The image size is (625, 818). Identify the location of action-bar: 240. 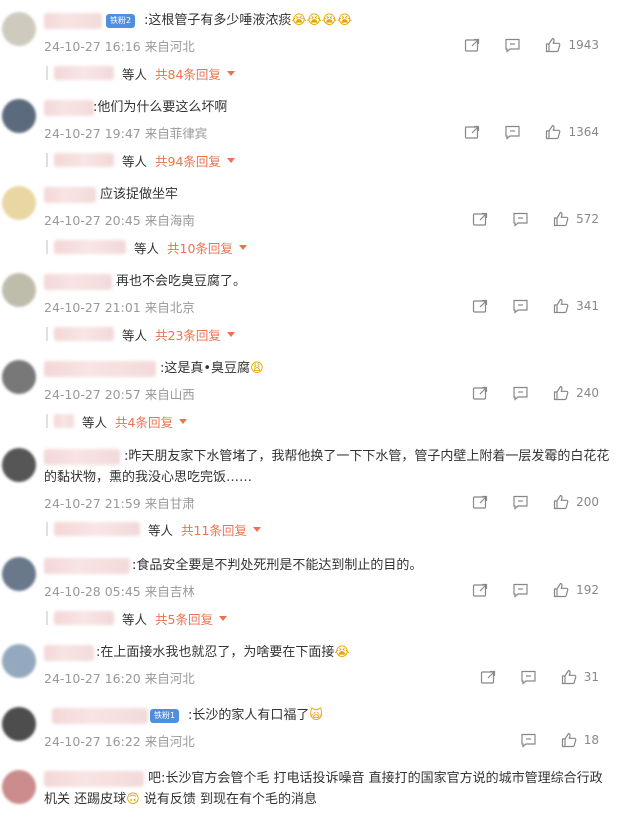
(535, 393).